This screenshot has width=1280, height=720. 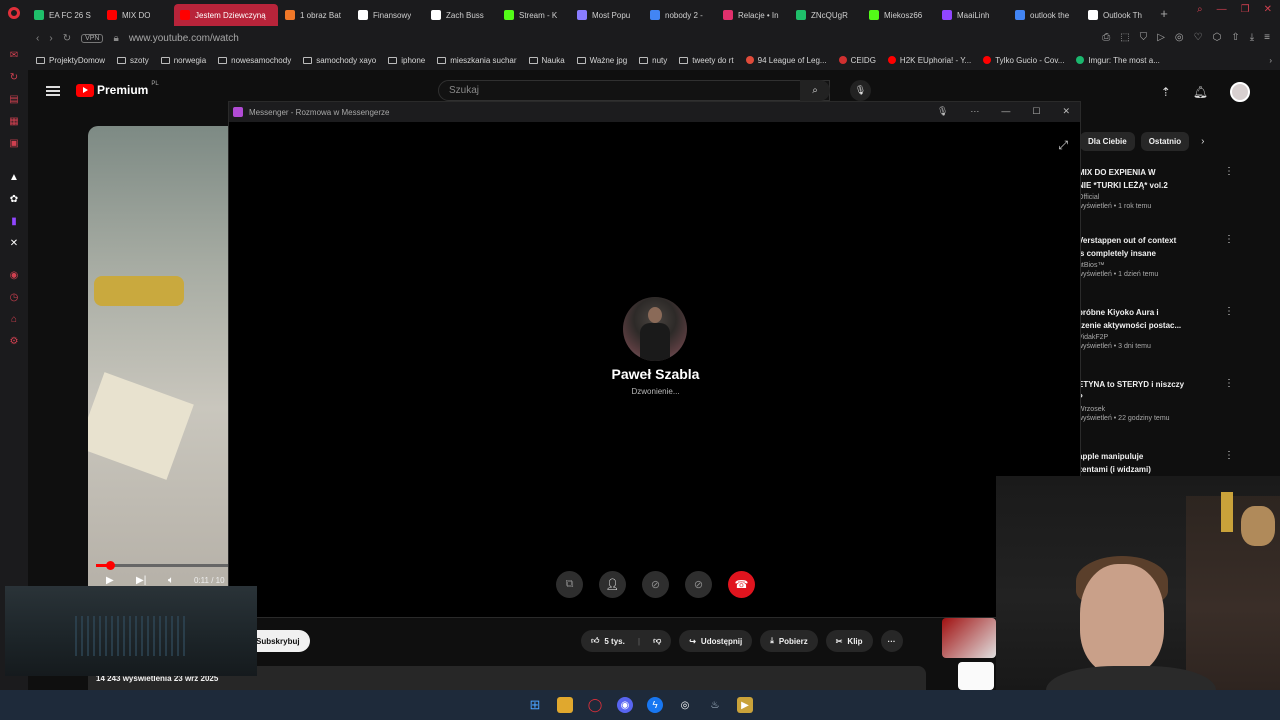 What do you see at coordinates (254, 60) in the screenshot?
I see `bookmark-item: nowesamochody` at bounding box center [254, 60].